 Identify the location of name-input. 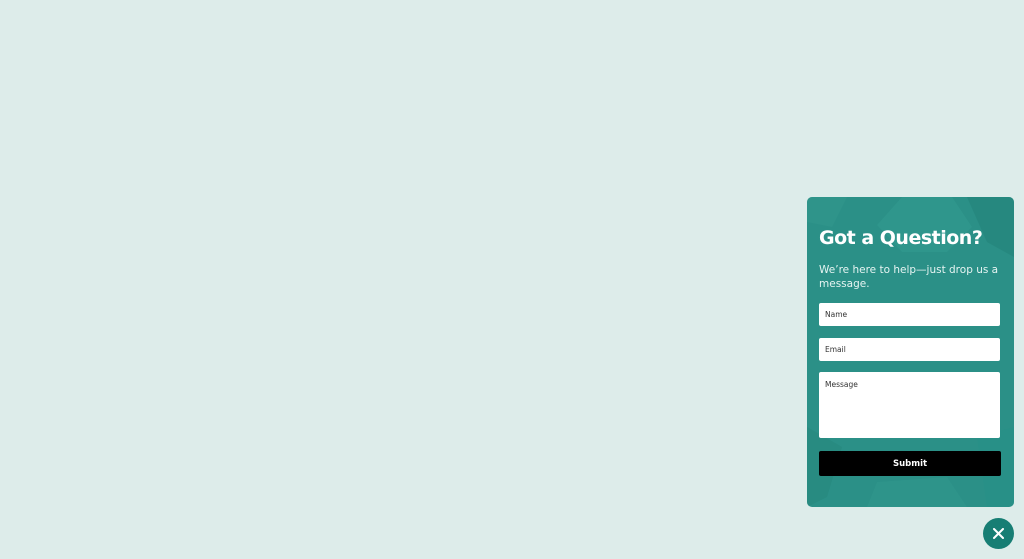
(909, 314).